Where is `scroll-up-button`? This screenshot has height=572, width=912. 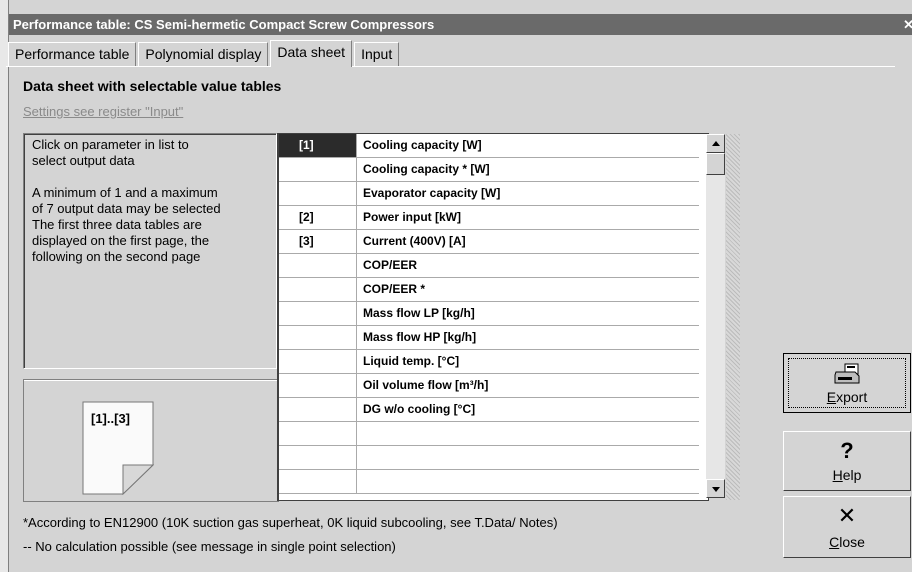
scroll-up-button is located at coordinates (715, 143).